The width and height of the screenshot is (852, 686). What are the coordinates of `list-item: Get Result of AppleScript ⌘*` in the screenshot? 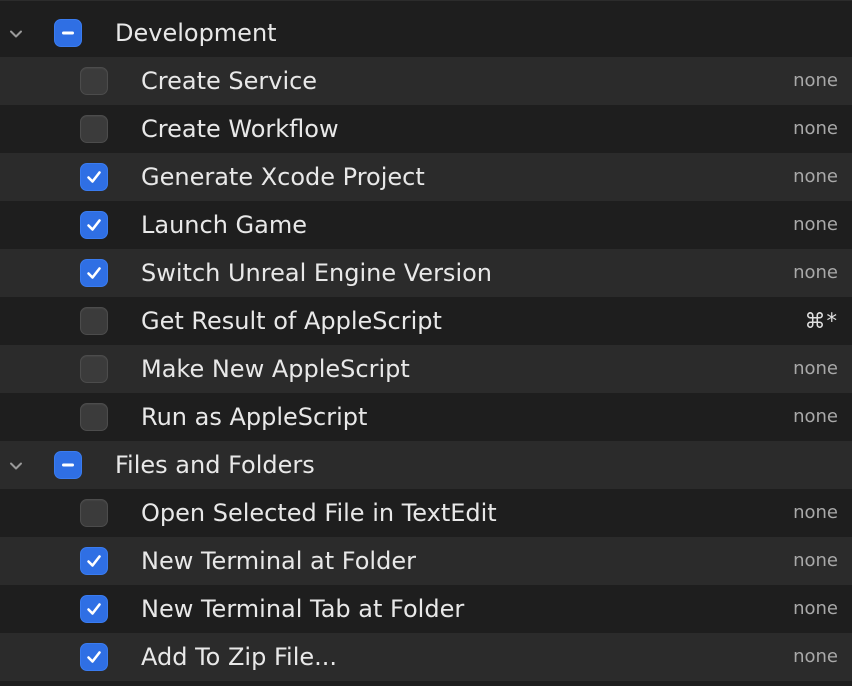 It's located at (426, 321).